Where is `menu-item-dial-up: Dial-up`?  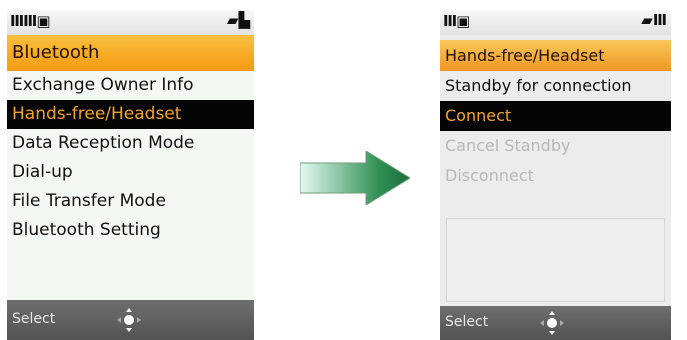 menu-item-dial-up: Dial-up is located at coordinates (130, 172).